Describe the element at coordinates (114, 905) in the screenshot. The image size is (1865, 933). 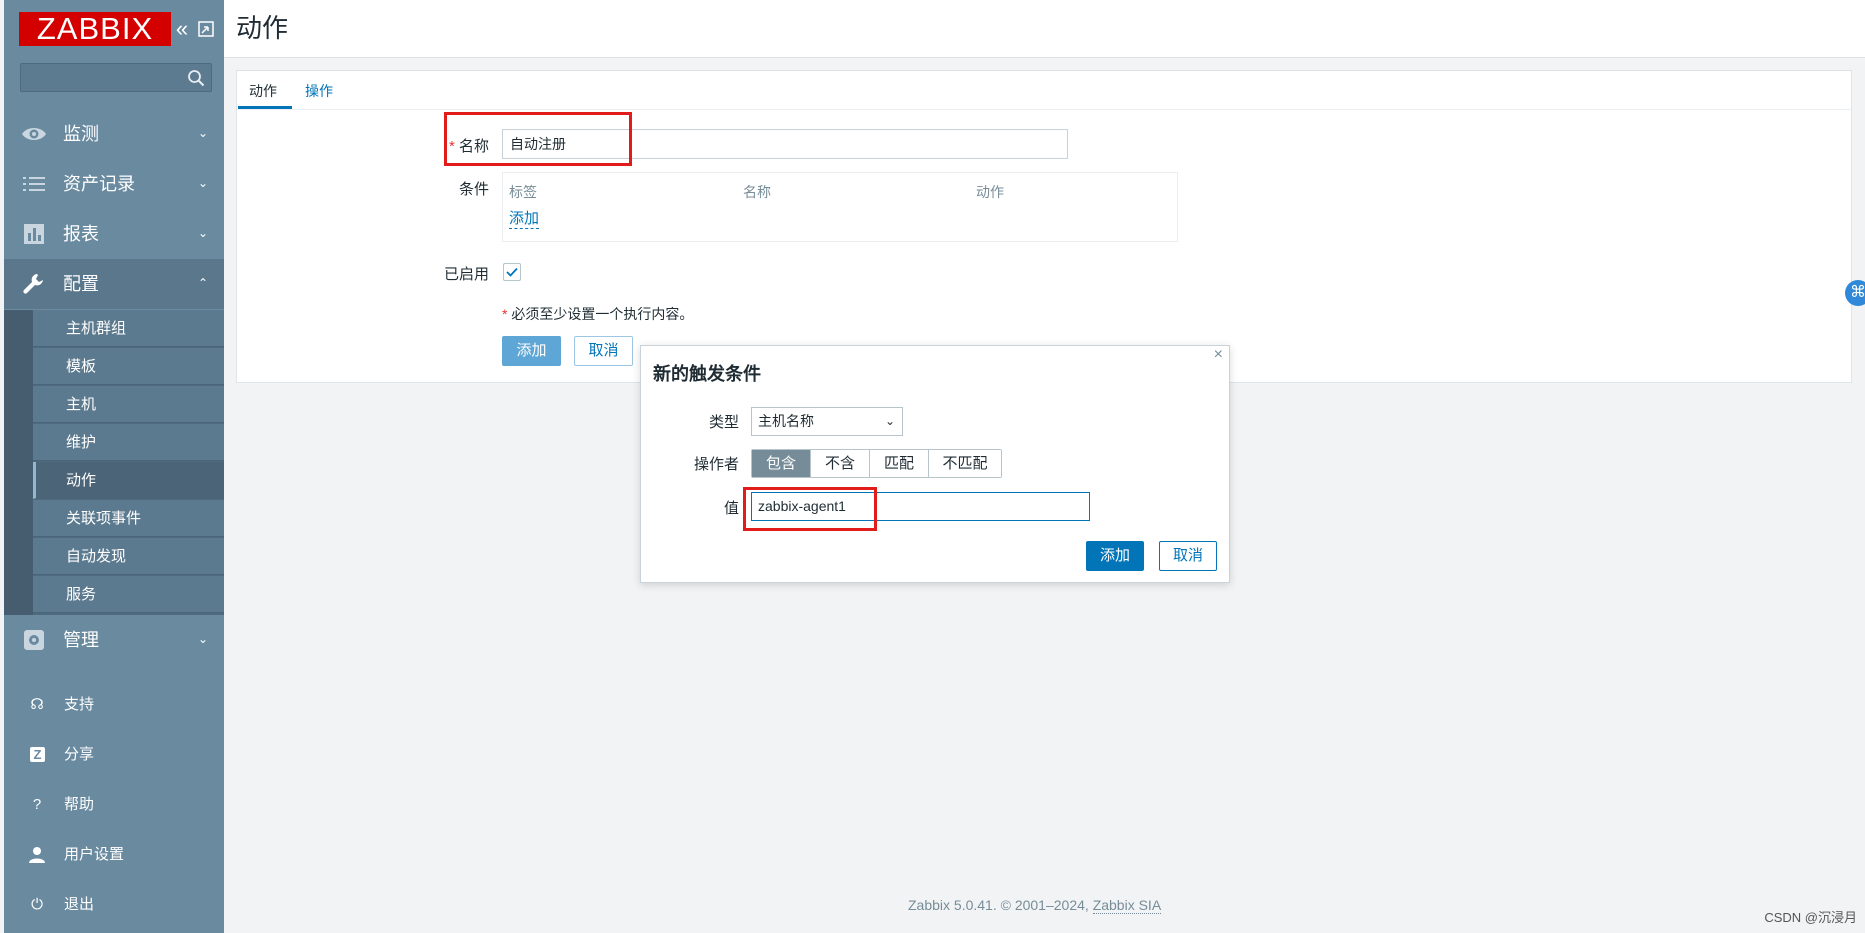
I see `footer-sign-out: ⏻ 退出` at that location.